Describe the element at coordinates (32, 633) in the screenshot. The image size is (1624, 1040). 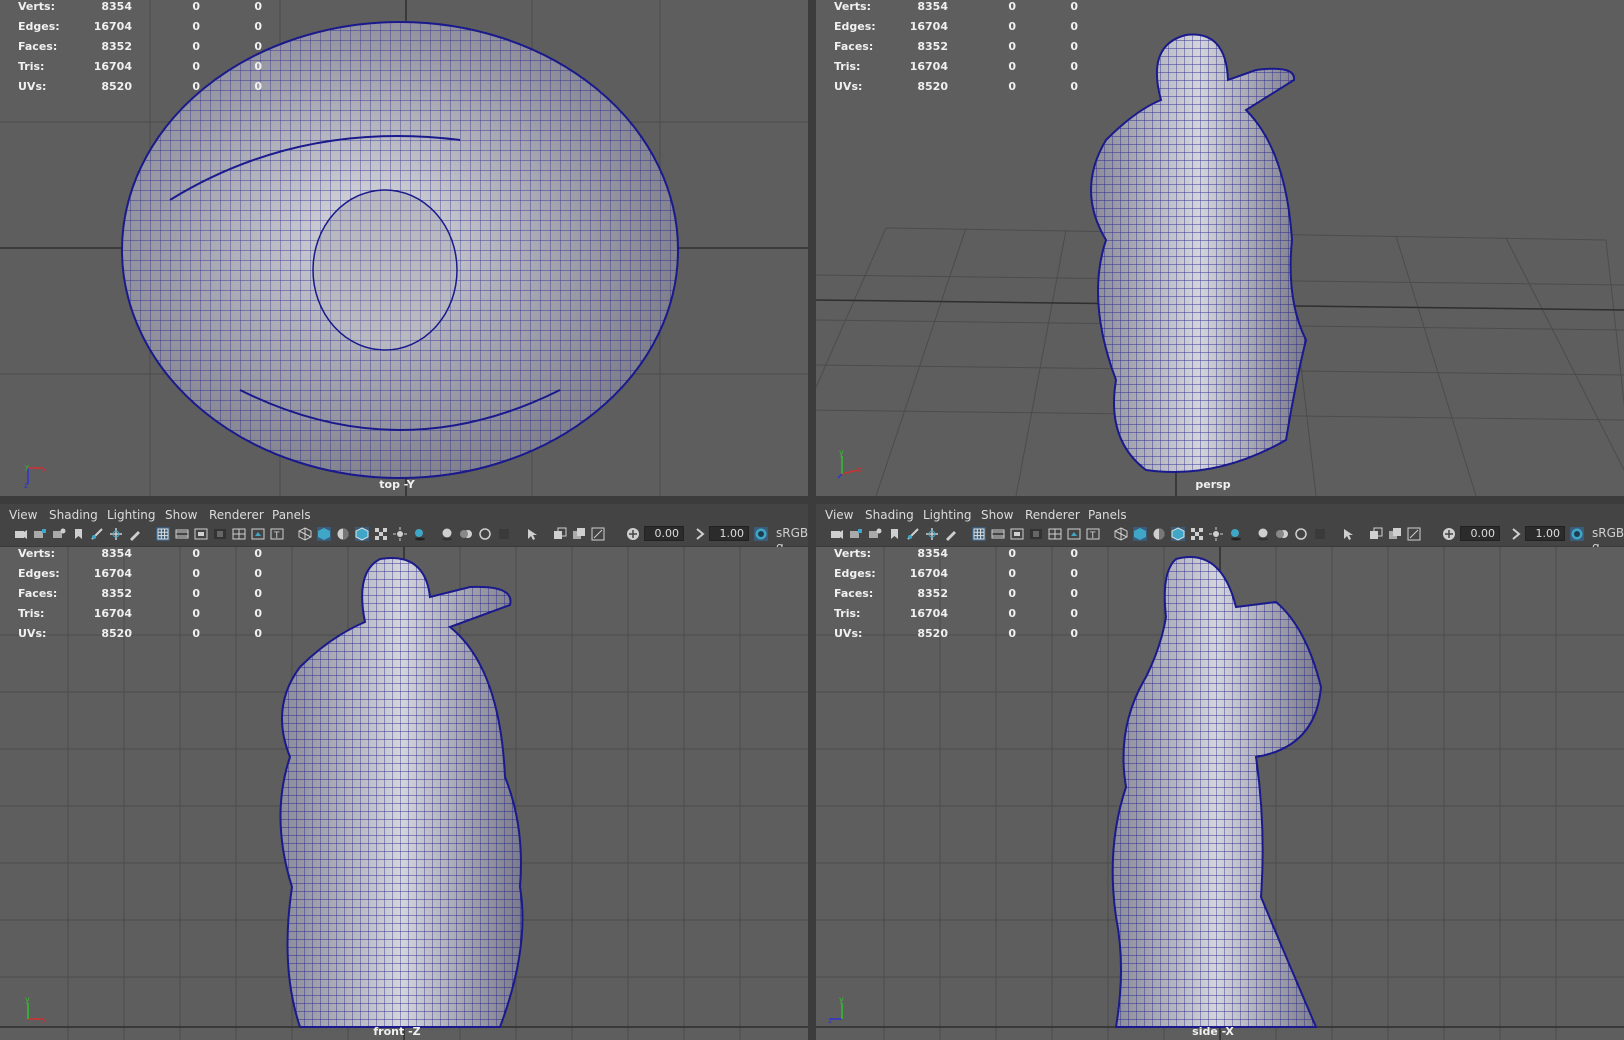
I see `hud-label: UVs:` at that location.